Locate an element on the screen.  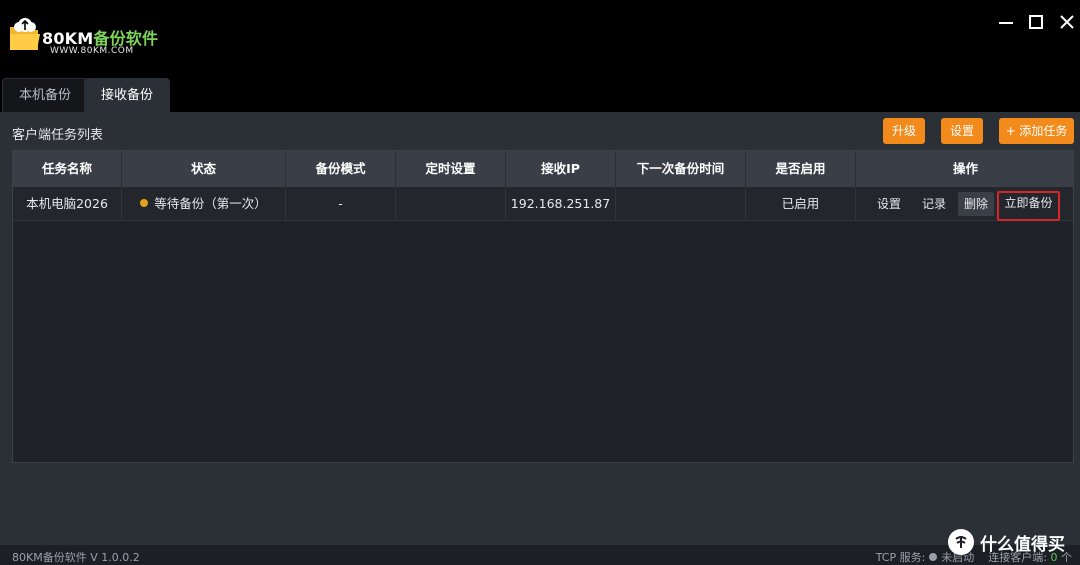
cell-schedule is located at coordinates (451, 204).